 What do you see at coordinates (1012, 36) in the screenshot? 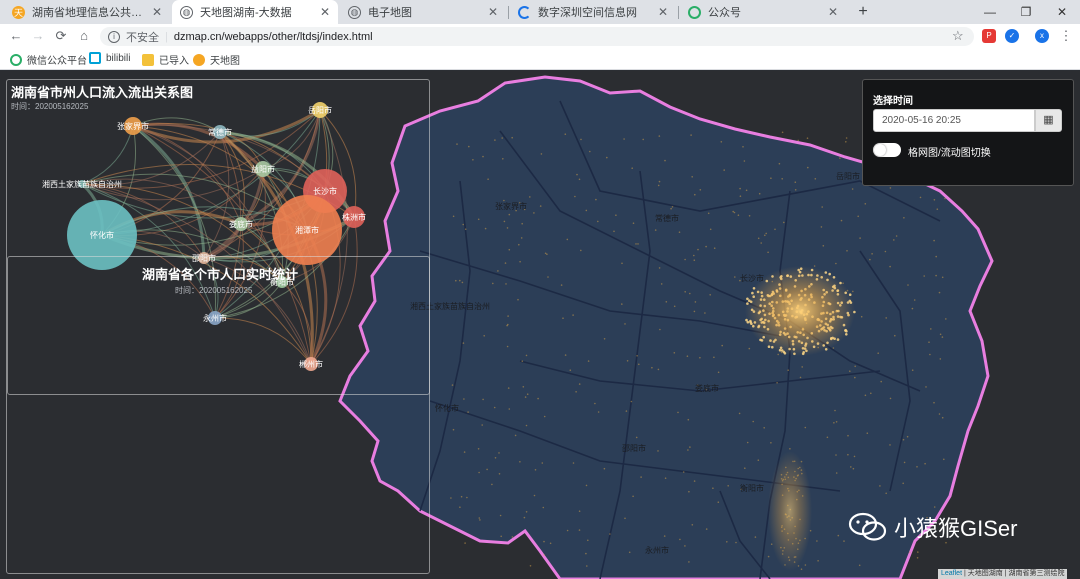
I see `extension-icon: ✓` at bounding box center [1012, 36].